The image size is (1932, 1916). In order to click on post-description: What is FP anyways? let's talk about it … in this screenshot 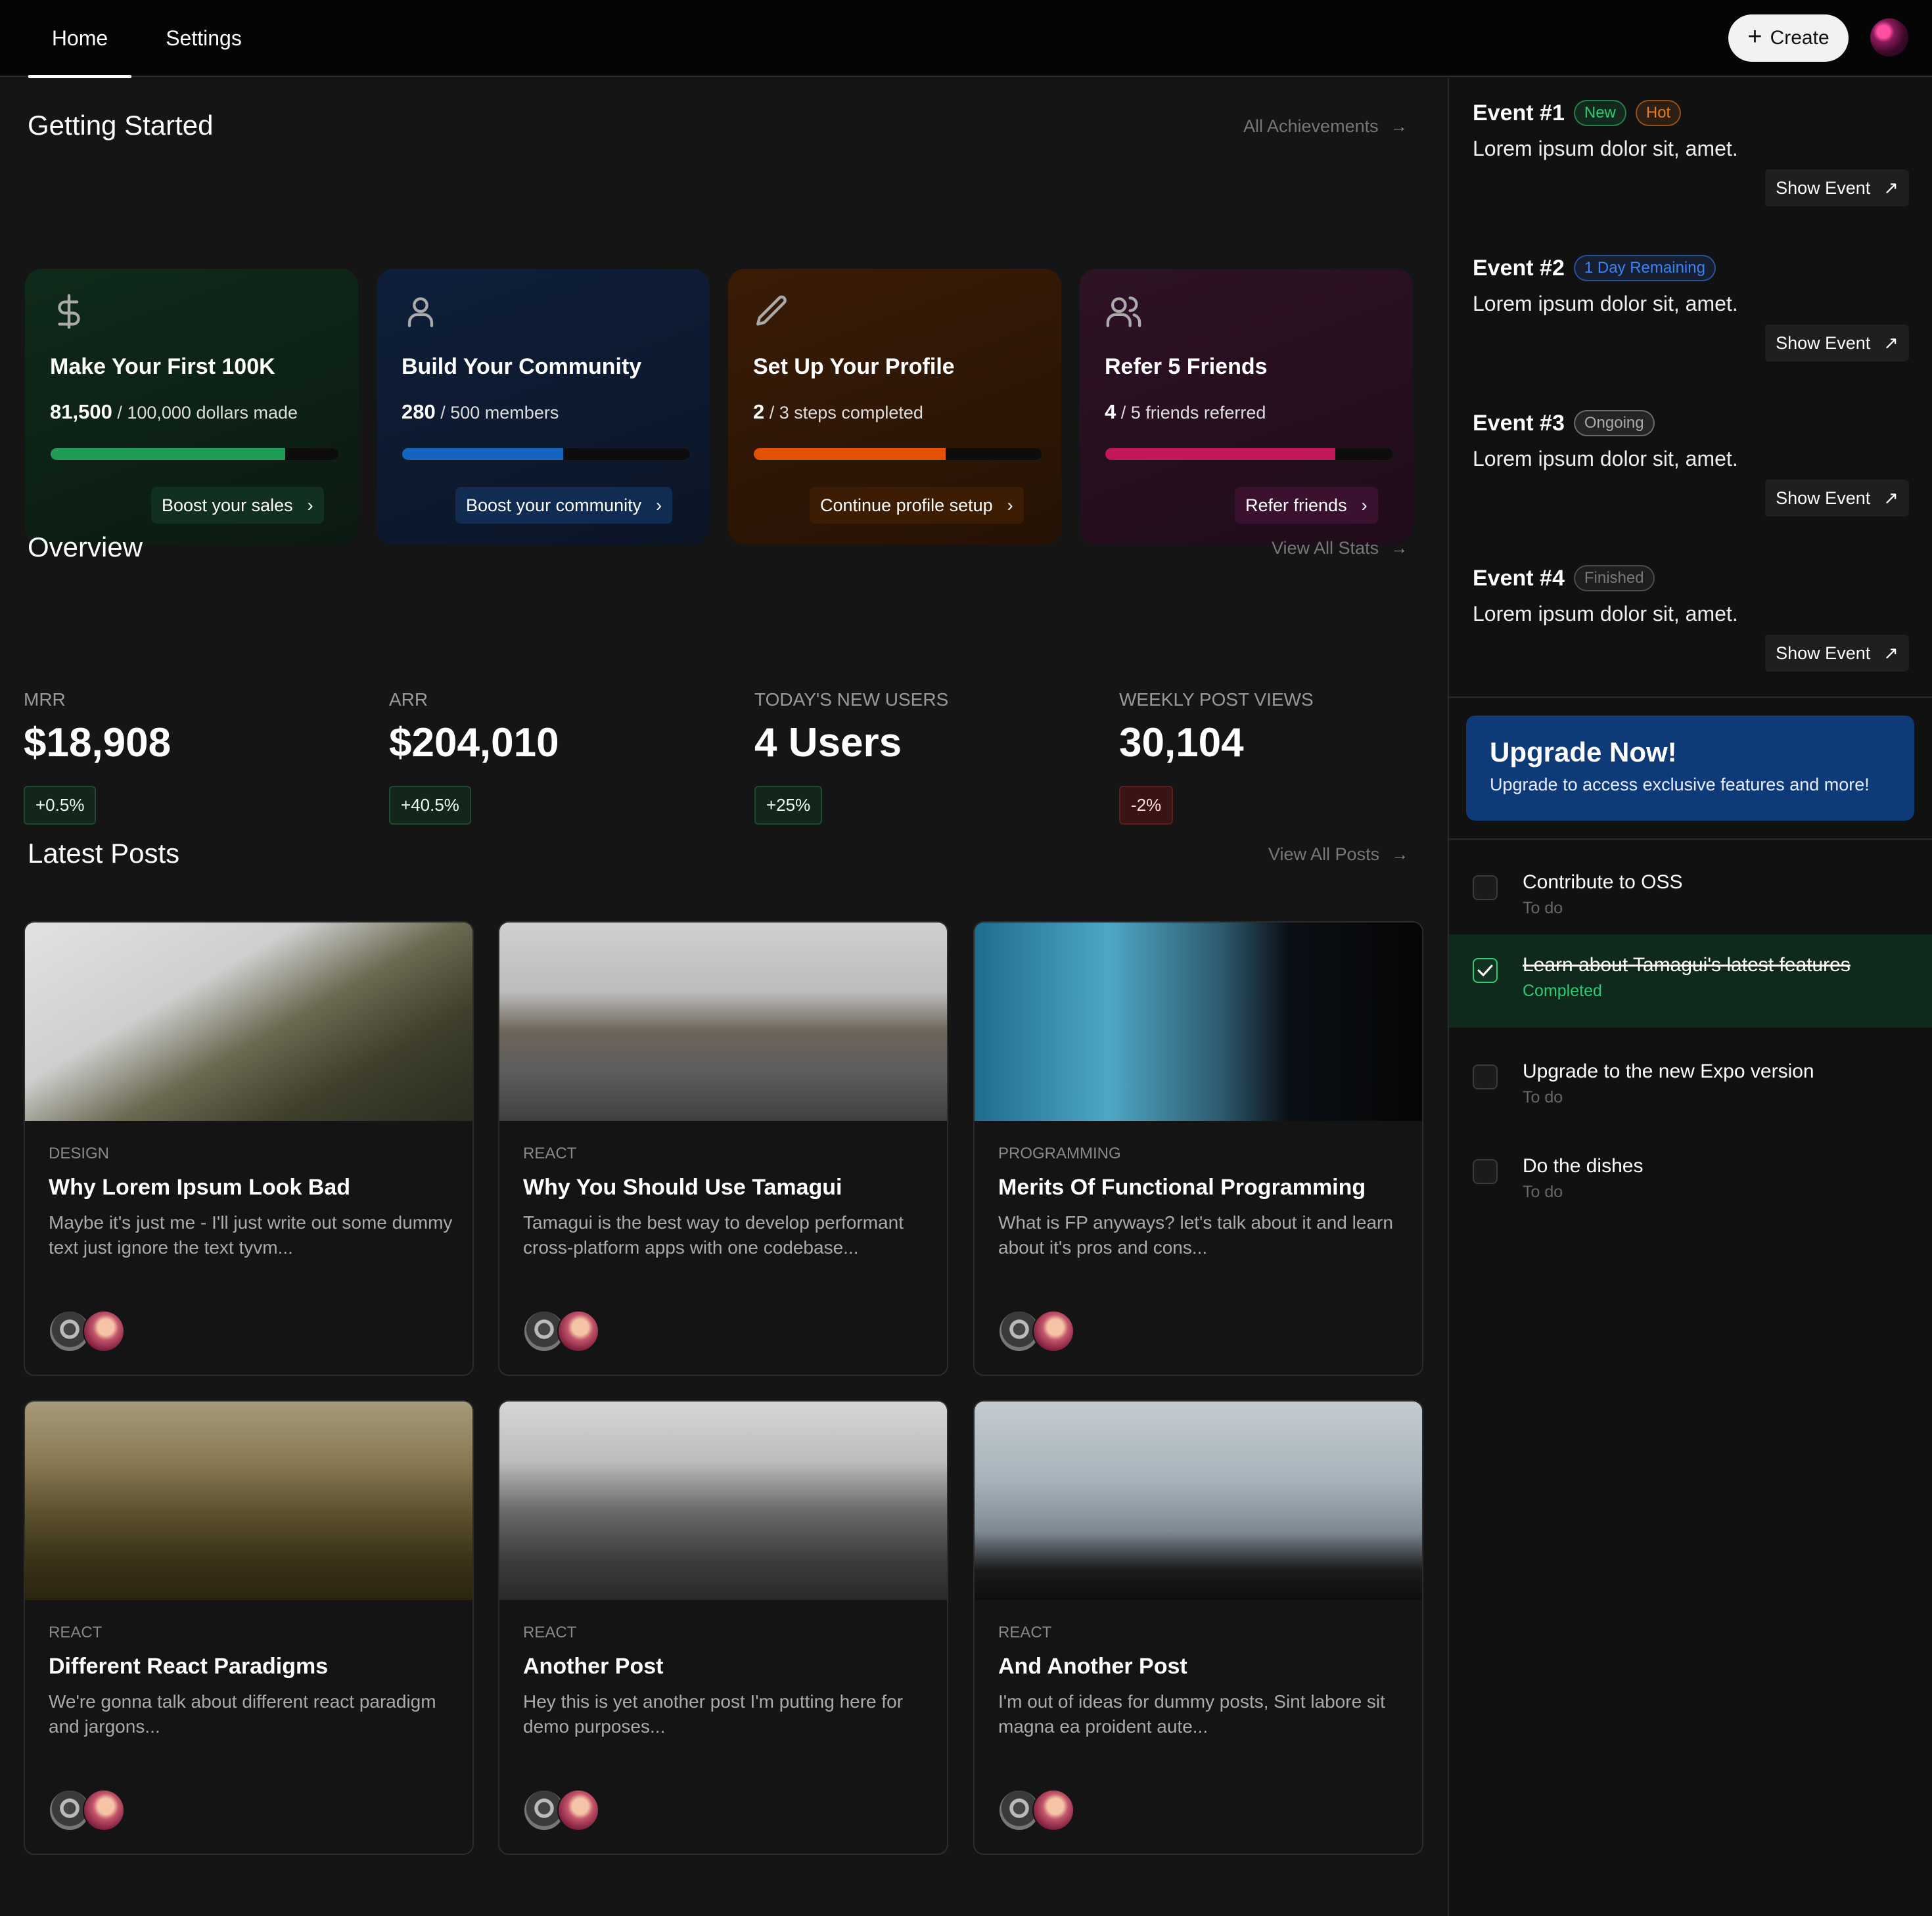, I will do `click(1195, 1235)`.